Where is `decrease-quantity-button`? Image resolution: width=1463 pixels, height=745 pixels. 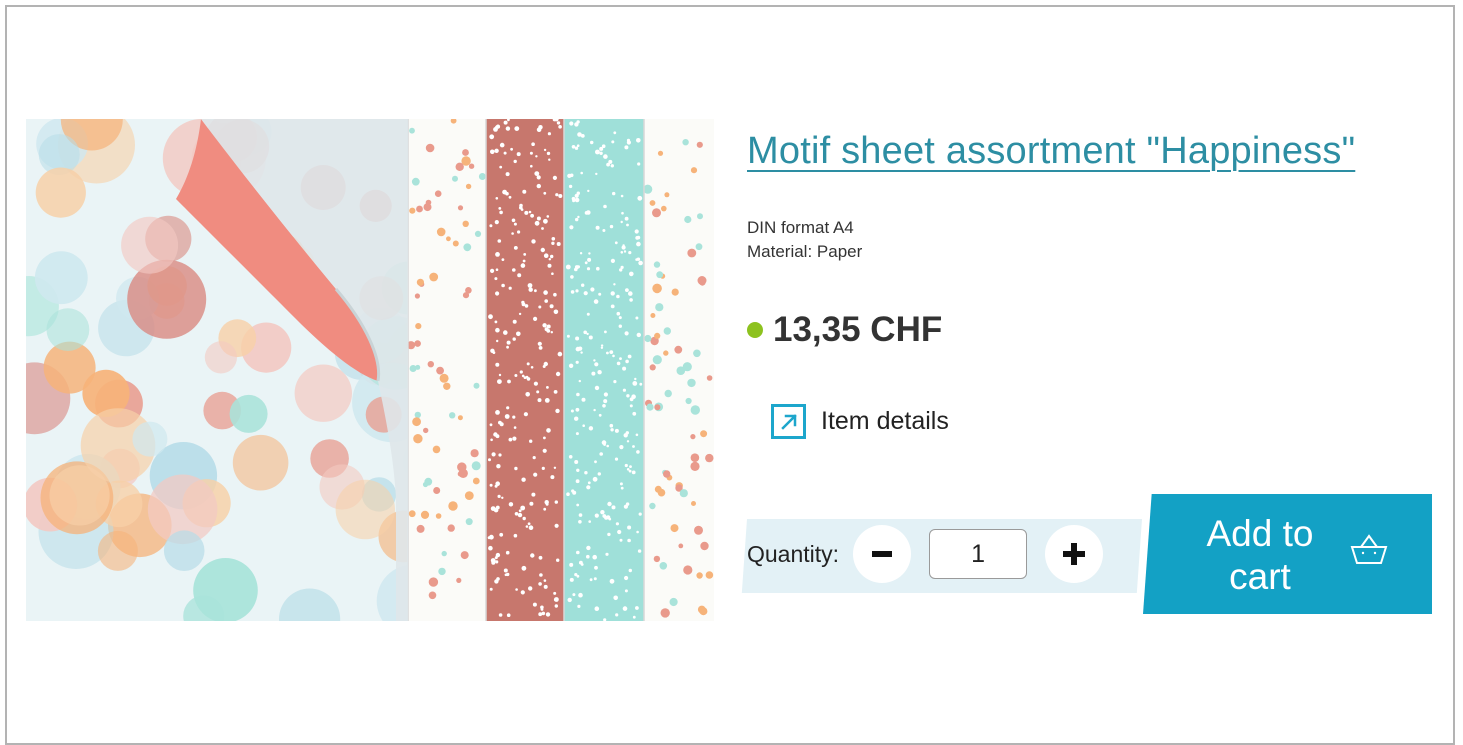
decrease-quantity-button is located at coordinates (882, 554).